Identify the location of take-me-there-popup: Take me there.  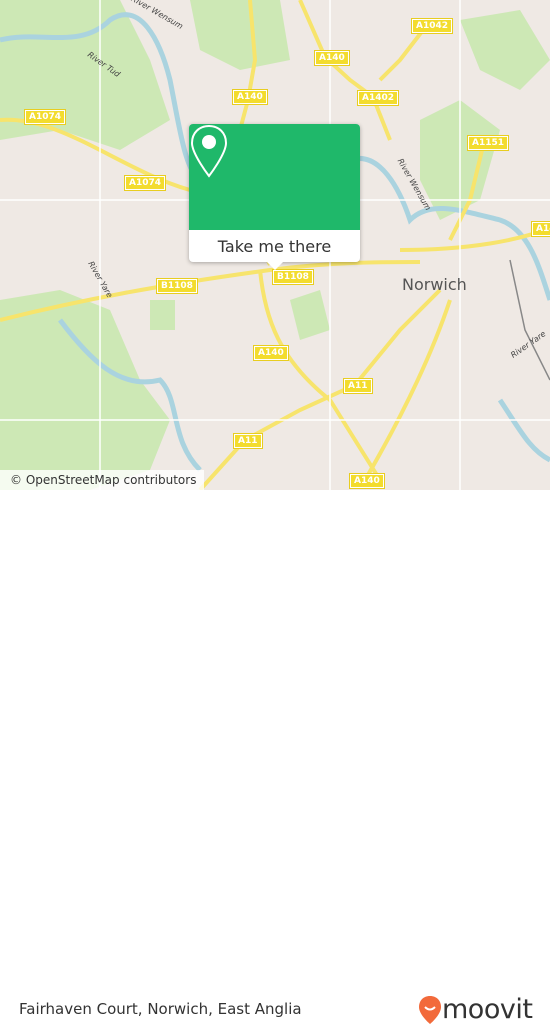
(274, 197).